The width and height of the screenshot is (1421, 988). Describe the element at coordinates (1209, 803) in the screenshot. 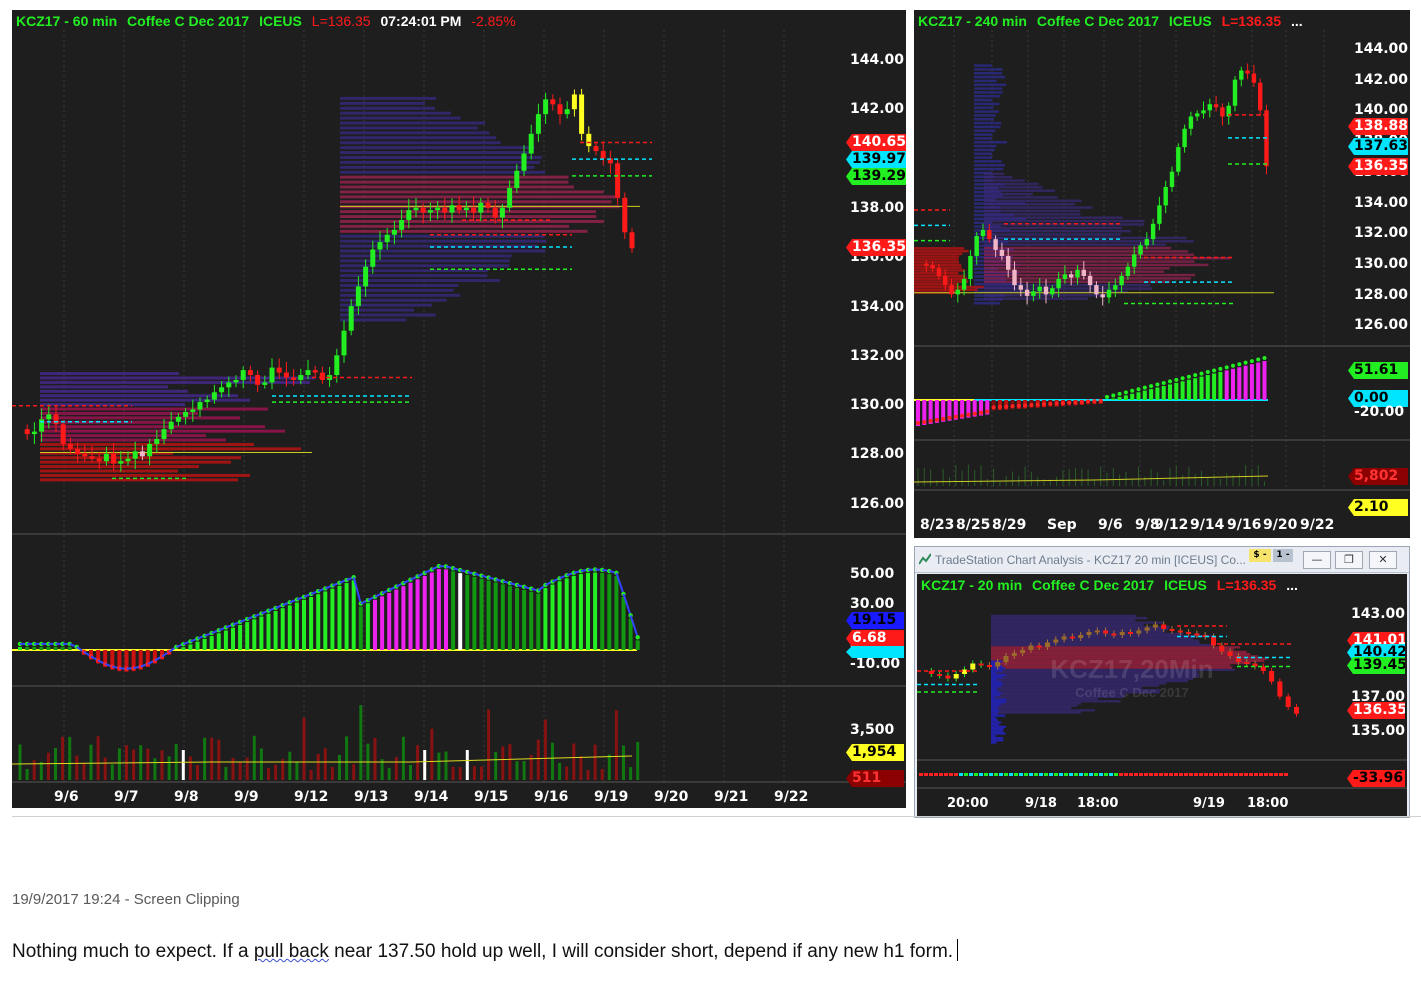

I see `date-tick: 9/19` at that location.